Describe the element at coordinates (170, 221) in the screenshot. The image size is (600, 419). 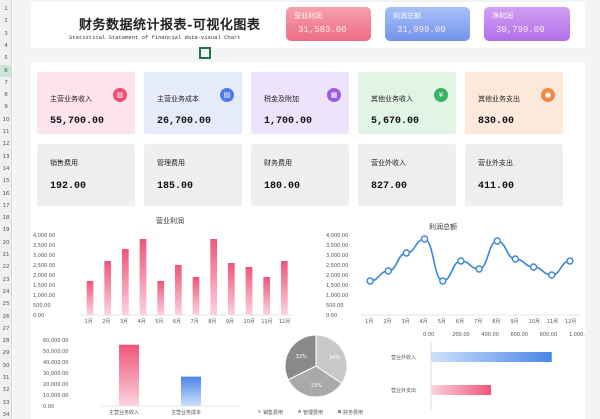
I see `chart-title-operating-profit: 营业利润` at that location.